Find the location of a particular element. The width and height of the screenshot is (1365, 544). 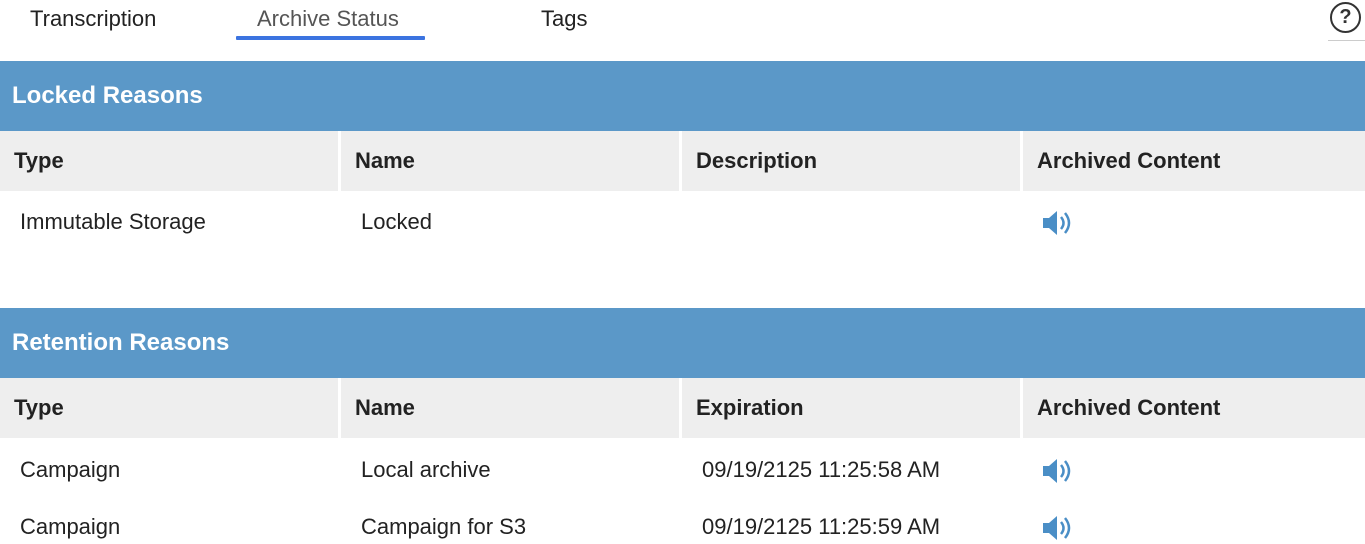

help-circle-icon: ? is located at coordinates (1345, 17).